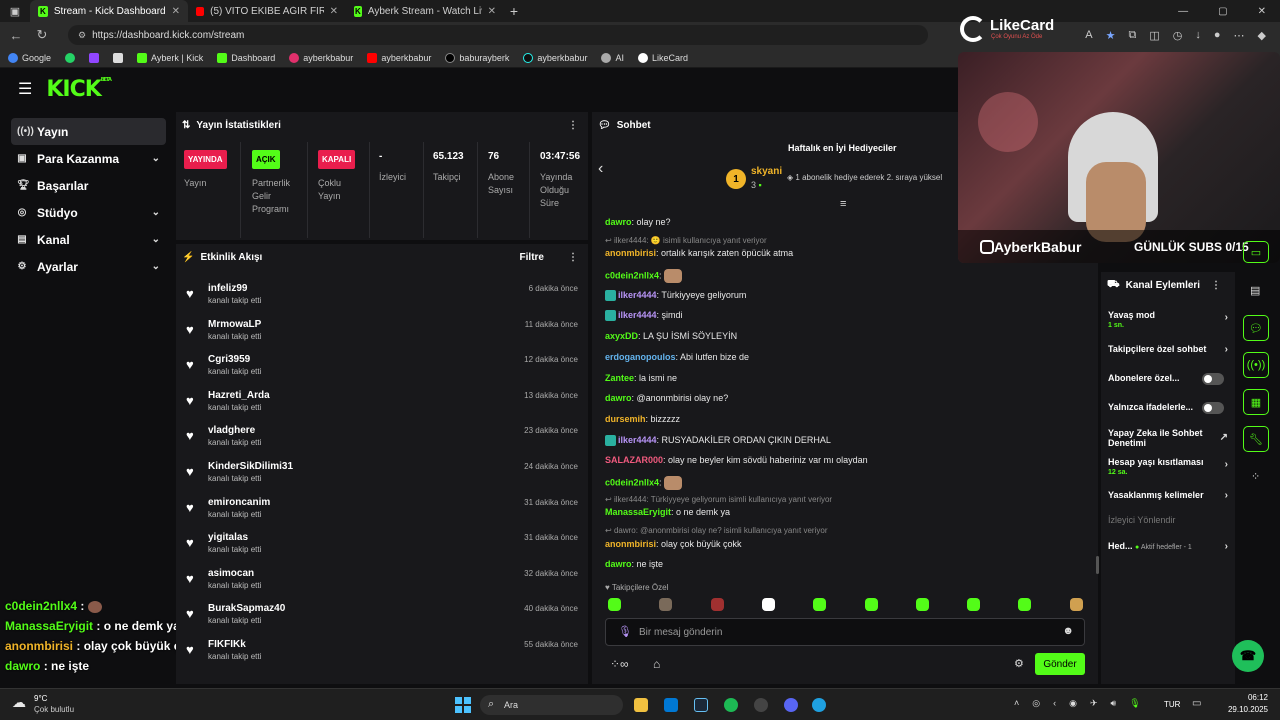 This screenshot has width=1280, height=720. What do you see at coordinates (42, 35) in the screenshot?
I see `refresh-icon: ↻` at bounding box center [42, 35].